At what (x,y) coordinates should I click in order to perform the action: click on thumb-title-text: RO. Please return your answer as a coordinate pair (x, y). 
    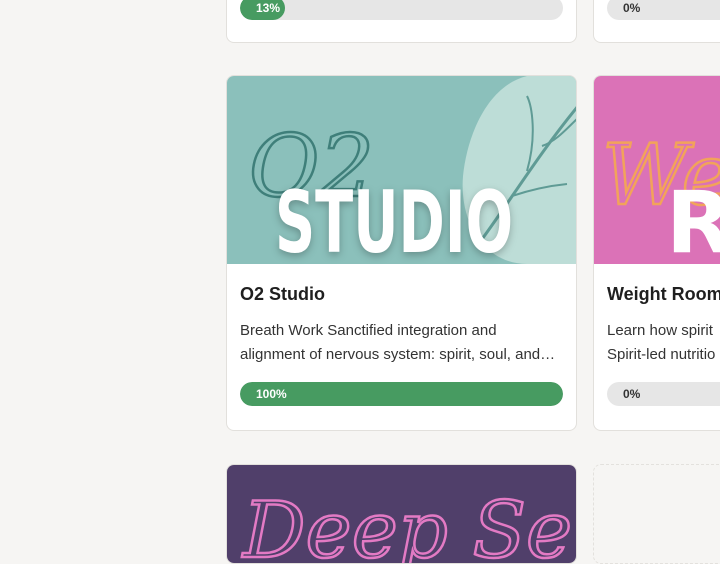
    Looking at the image, I should click on (693, 218).